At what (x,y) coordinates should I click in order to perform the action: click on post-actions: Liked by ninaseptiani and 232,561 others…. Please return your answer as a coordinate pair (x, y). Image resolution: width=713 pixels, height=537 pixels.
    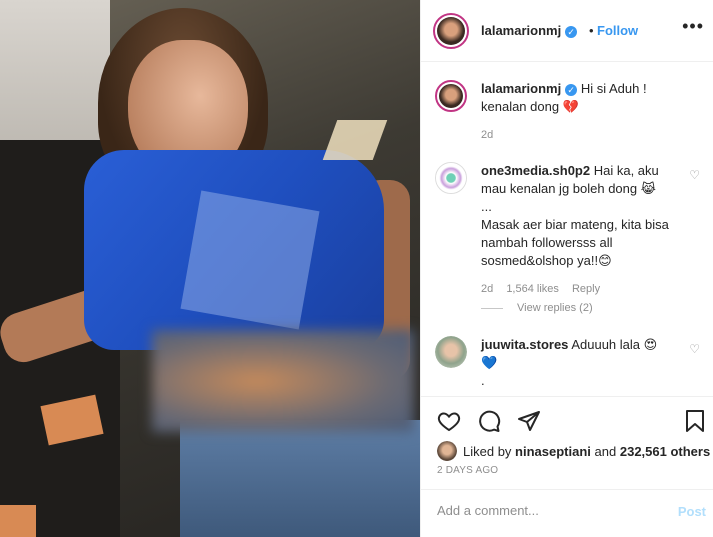
    Looking at the image, I should click on (567, 436).